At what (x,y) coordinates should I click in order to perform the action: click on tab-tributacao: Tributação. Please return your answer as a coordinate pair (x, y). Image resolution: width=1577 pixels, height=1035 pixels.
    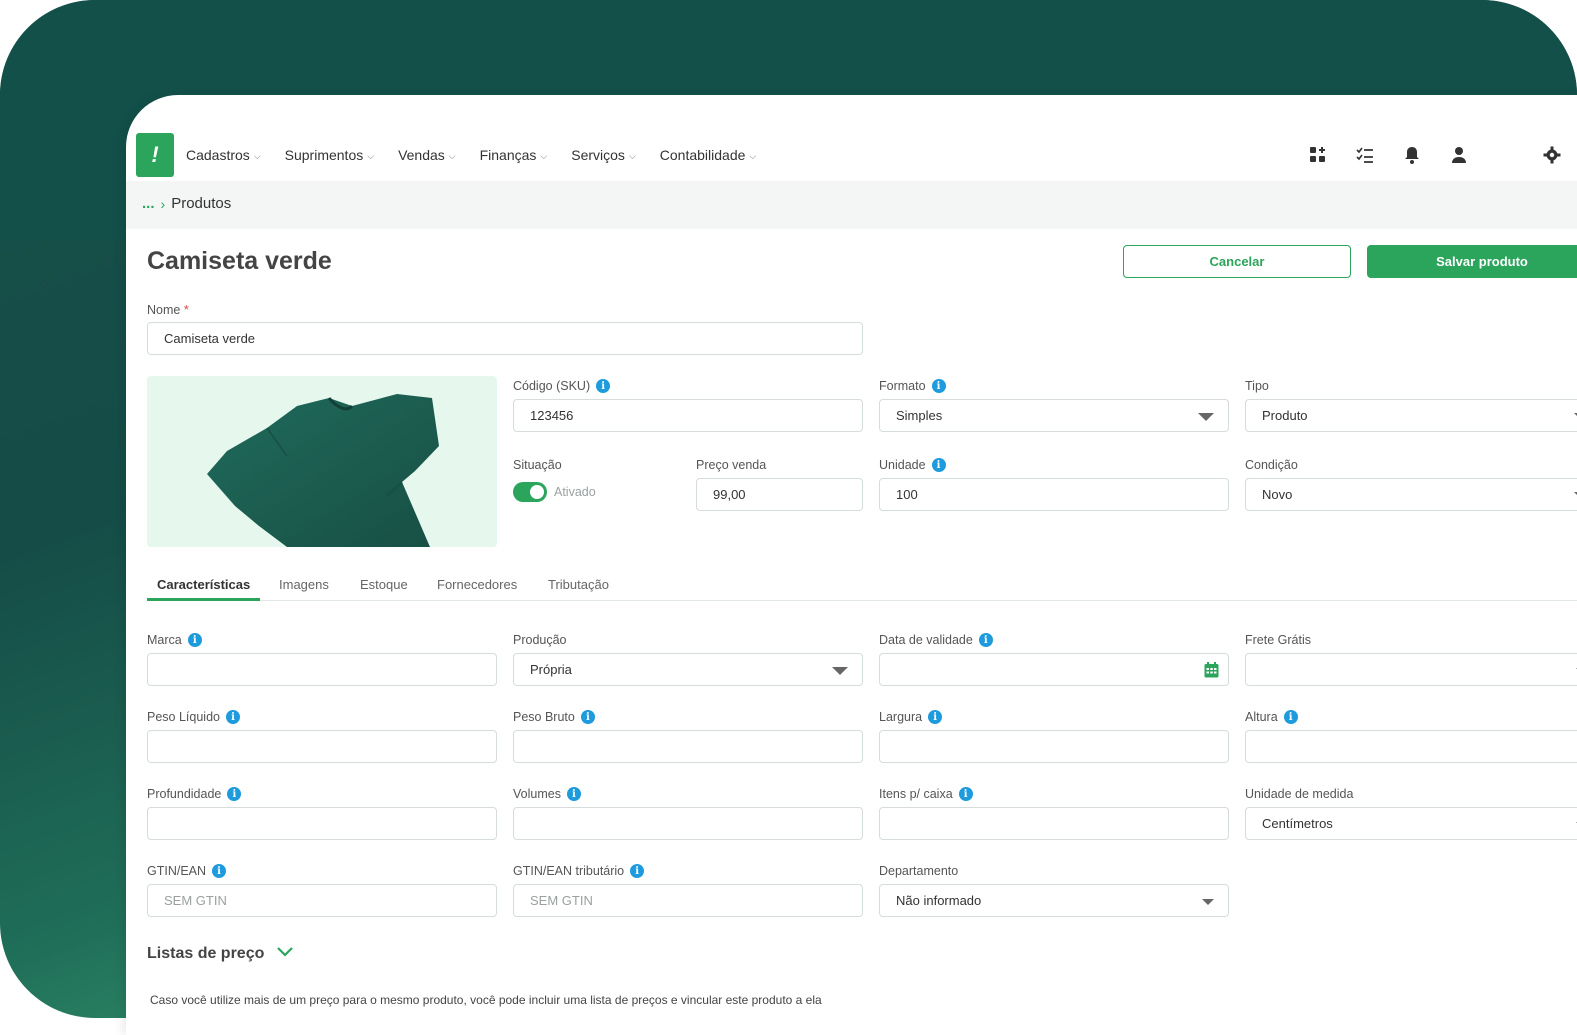
    Looking at the image, I should click on (578, 589).